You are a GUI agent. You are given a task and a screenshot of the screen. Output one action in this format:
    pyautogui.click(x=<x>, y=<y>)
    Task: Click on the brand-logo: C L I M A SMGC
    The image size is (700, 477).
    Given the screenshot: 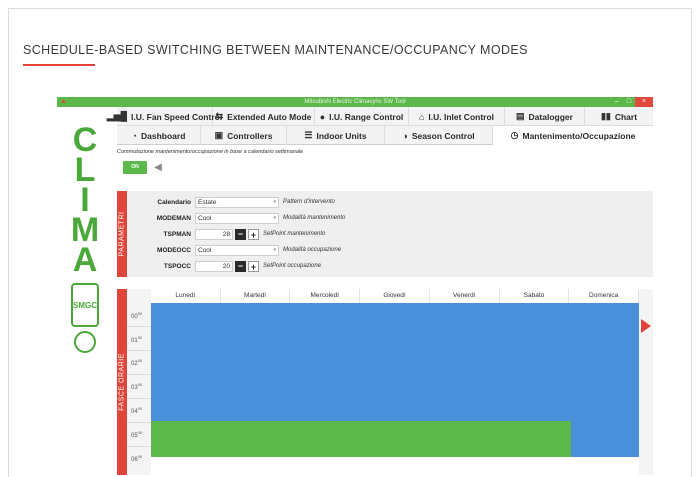 What is the action you would take?
    pyautogui.click(x=84, y=230)
    